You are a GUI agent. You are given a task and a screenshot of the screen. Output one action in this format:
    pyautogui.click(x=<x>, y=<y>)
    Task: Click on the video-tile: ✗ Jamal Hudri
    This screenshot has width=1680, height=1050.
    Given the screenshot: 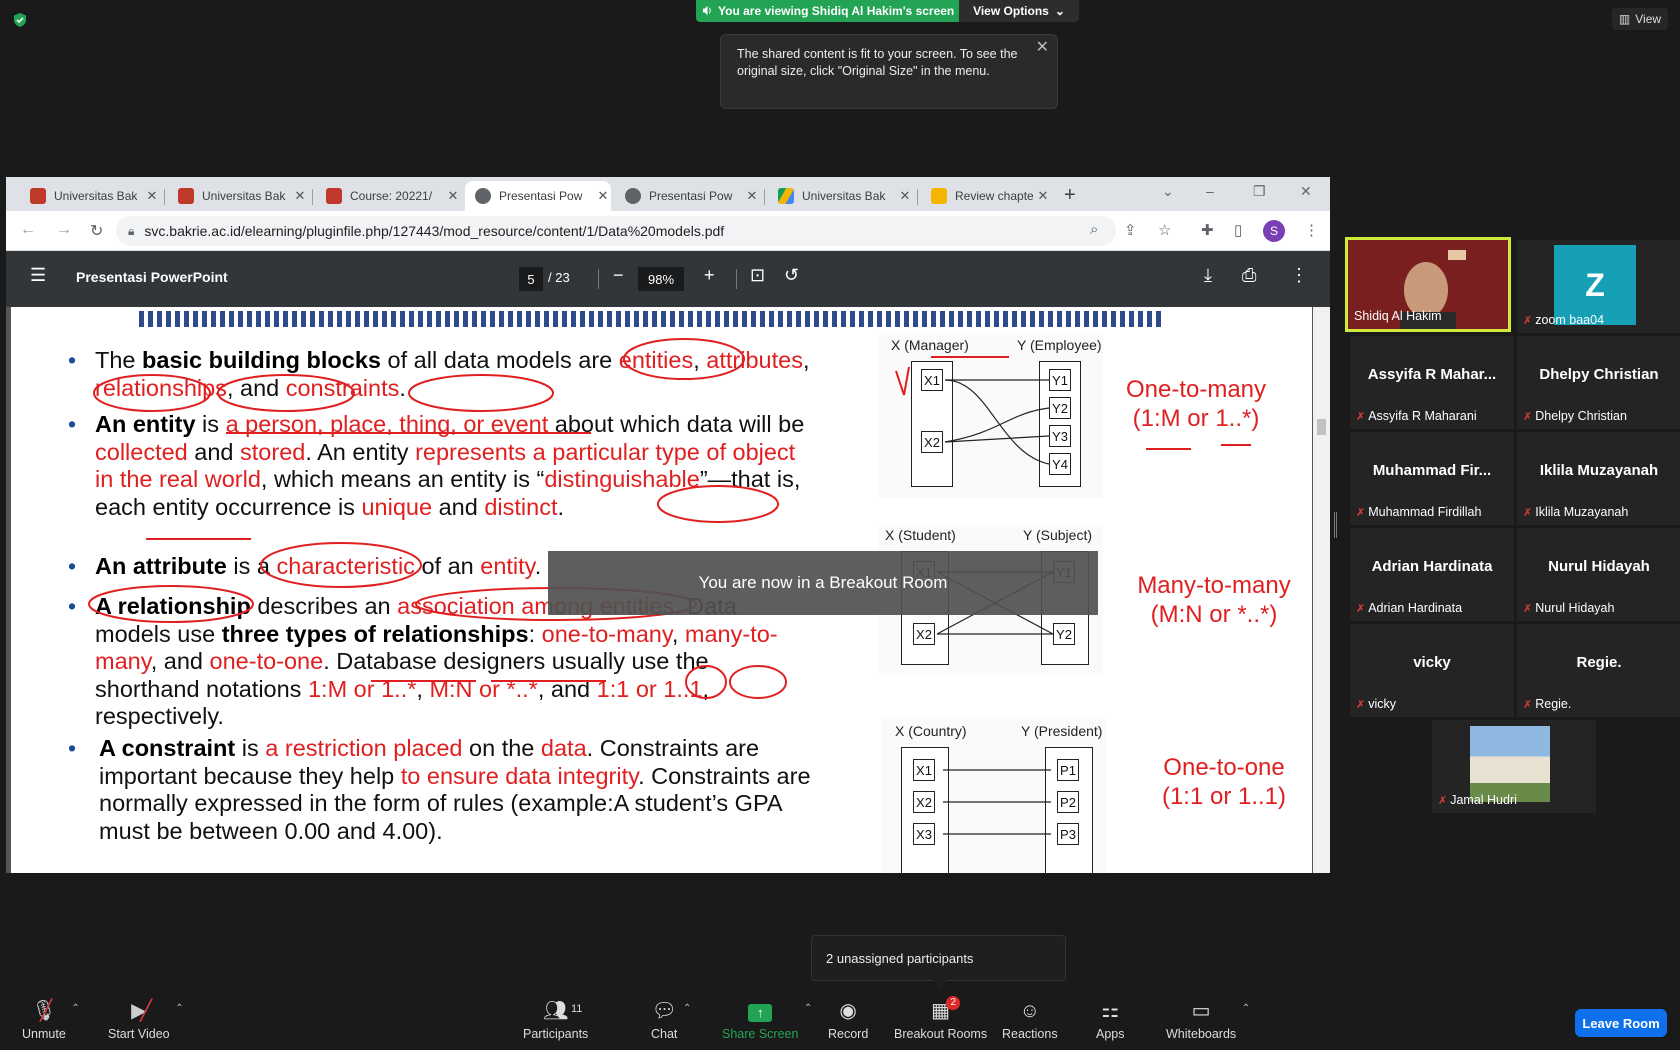 What is the action you would take?
    pyautogui.click(x=1514, y=766)
    